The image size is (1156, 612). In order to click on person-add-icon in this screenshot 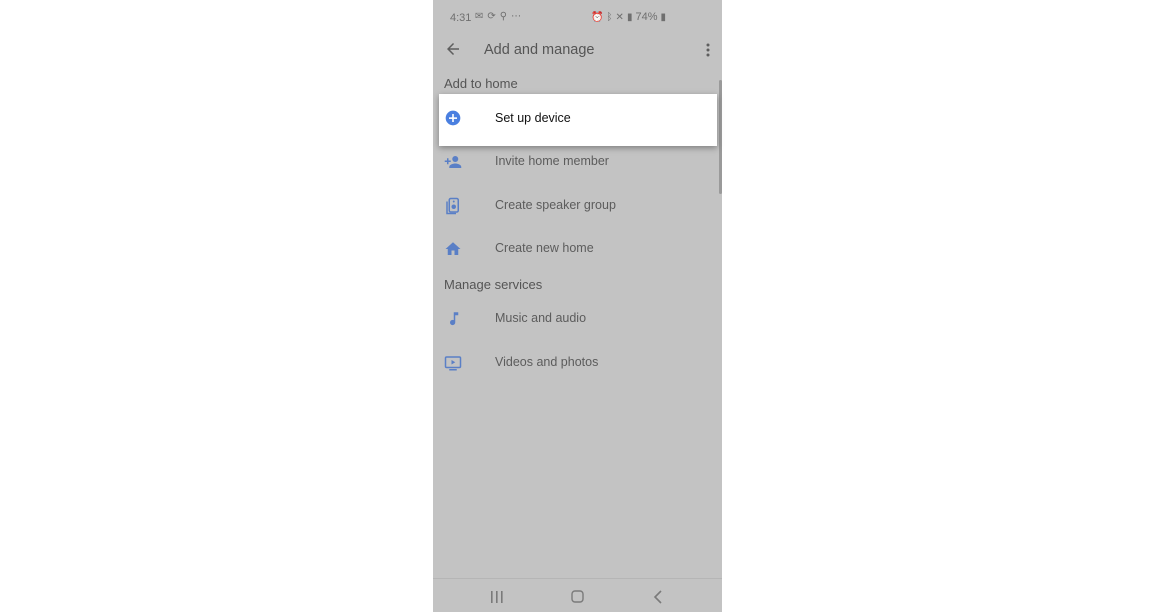, I will do `click(453, 162)`.